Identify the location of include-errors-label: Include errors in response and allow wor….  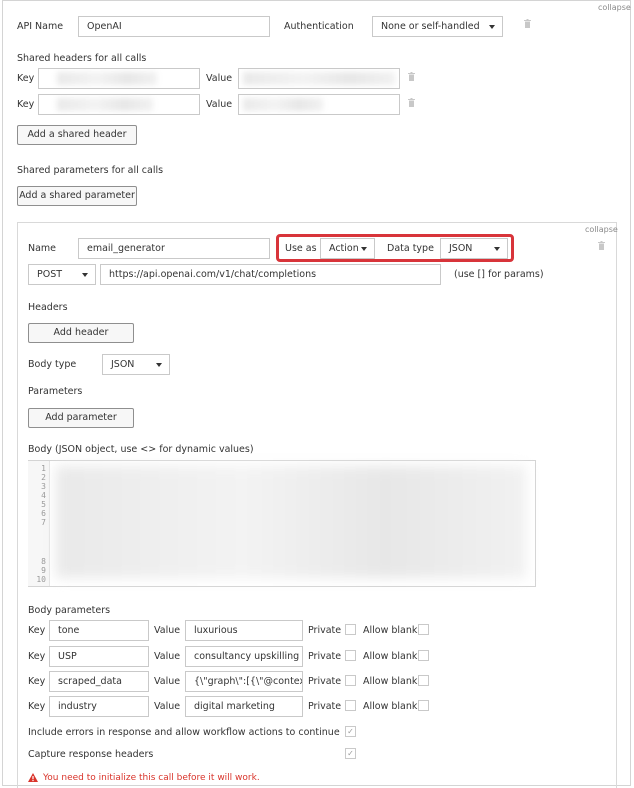
(184, 732).